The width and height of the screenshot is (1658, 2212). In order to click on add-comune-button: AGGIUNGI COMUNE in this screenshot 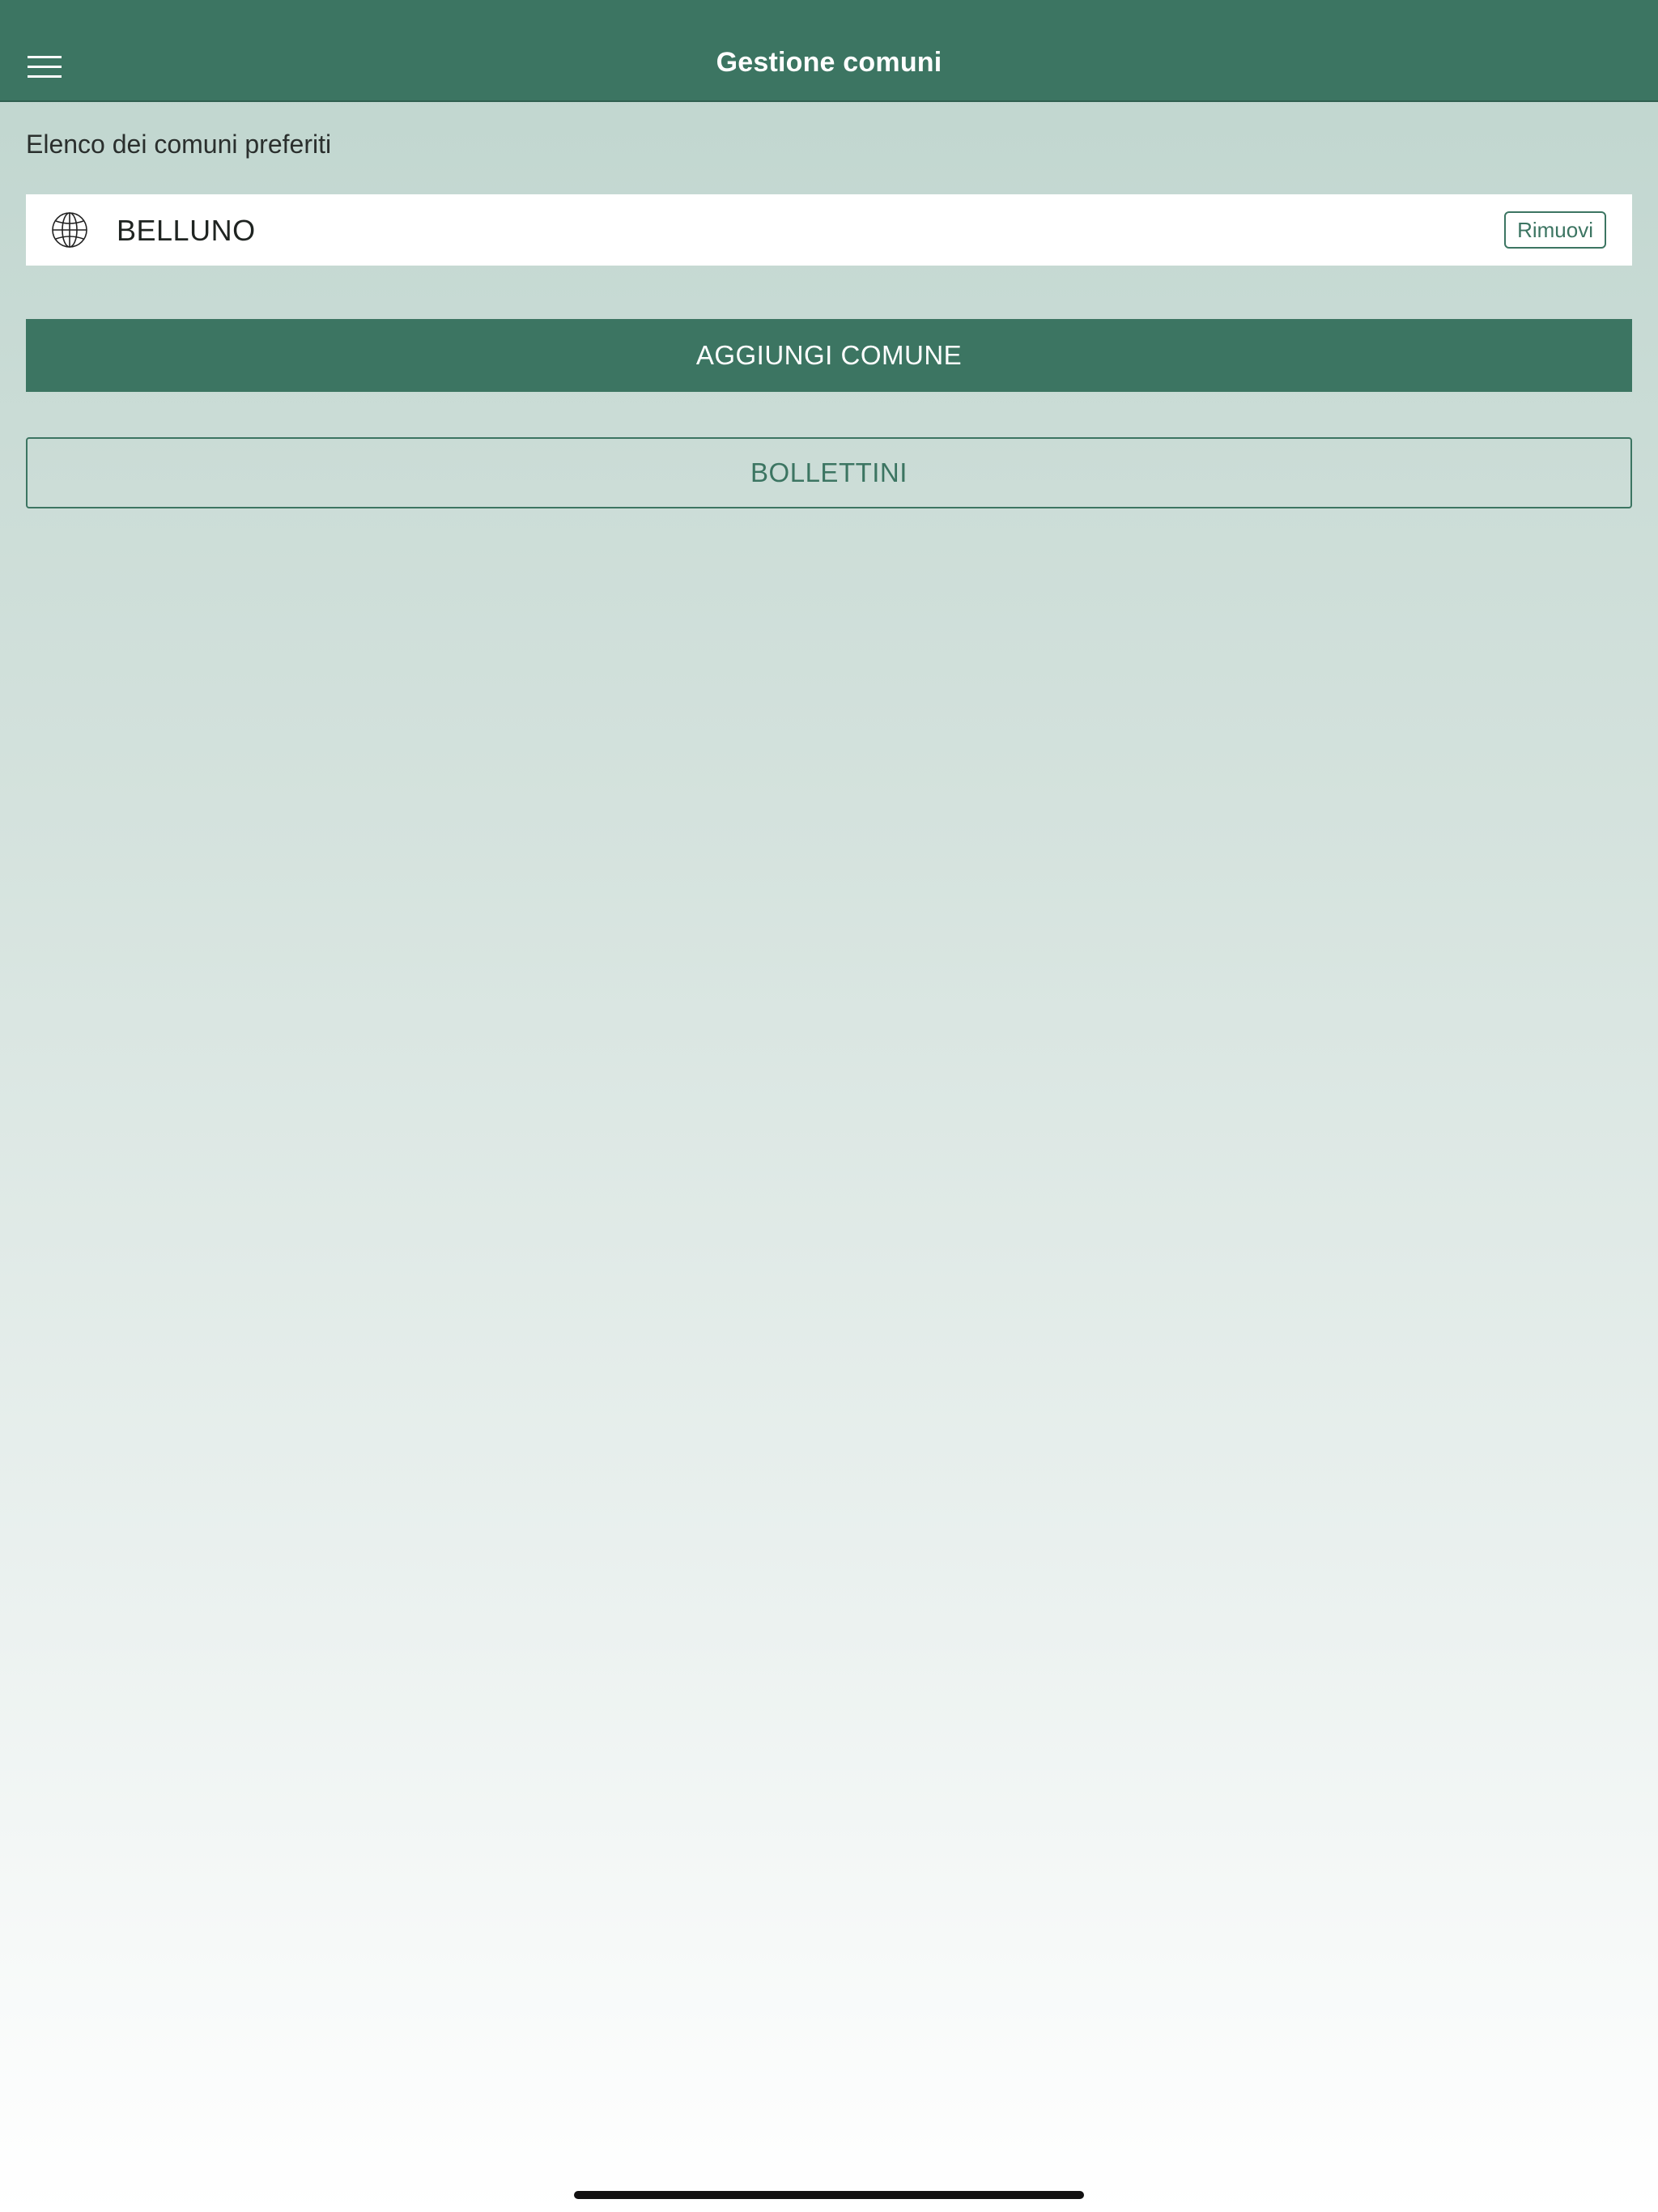, I will do `click(829, 356)`.